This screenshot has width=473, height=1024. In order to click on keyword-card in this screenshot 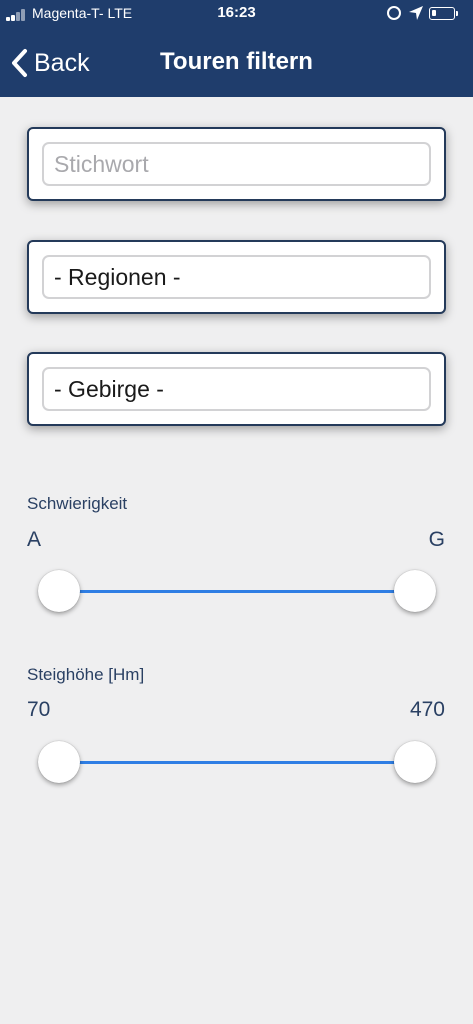, I will do `click(236, 164)`.